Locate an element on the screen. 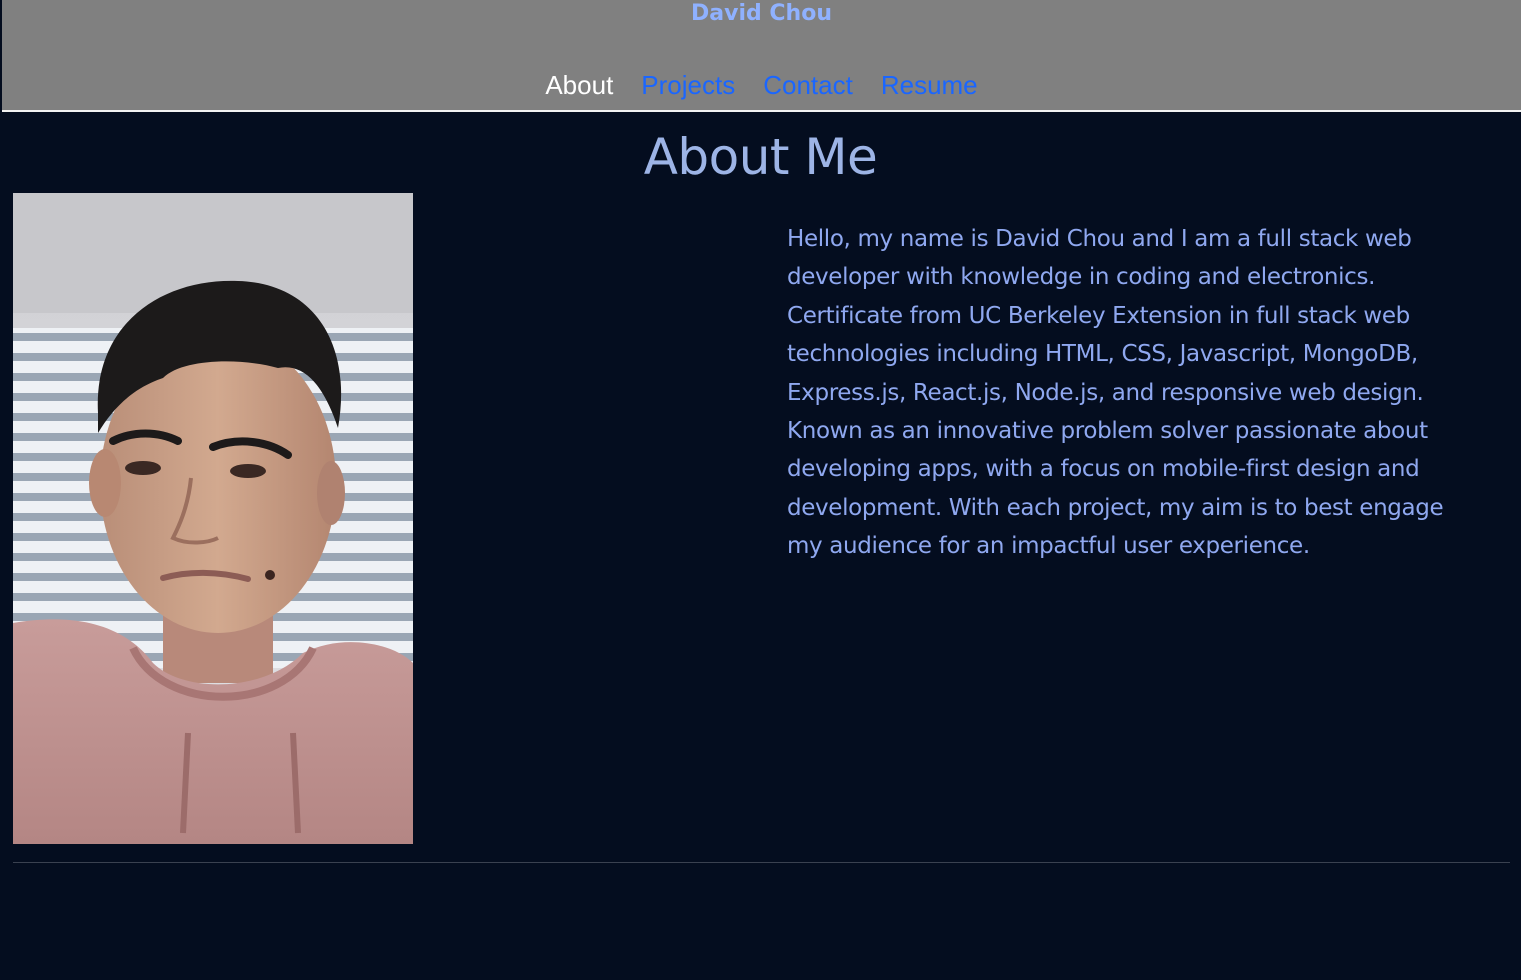 Image resolution: width=1521 pixels, height=980 pixels. page-title: About Me is located at coordinates (760, 157).